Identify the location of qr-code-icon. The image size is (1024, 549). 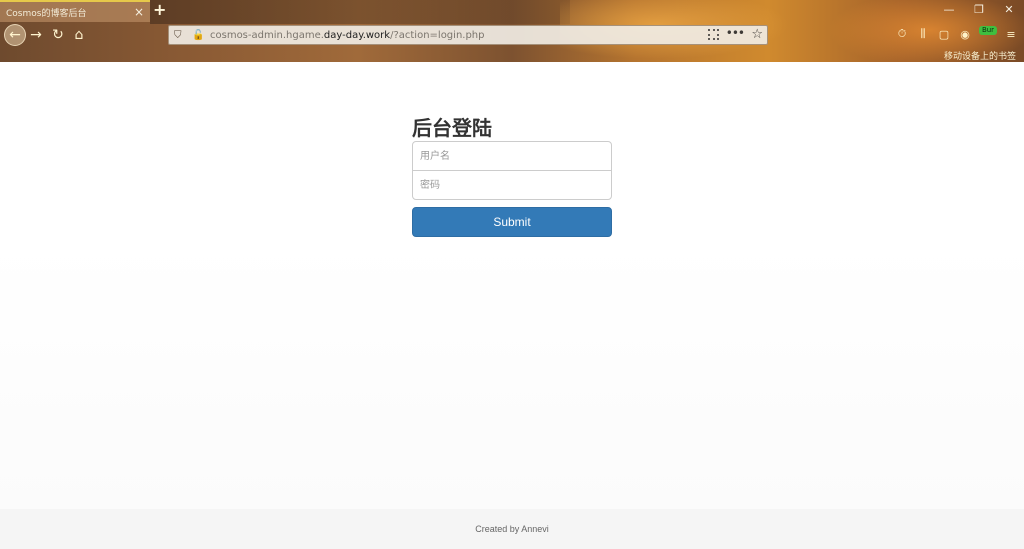
(713, 34).